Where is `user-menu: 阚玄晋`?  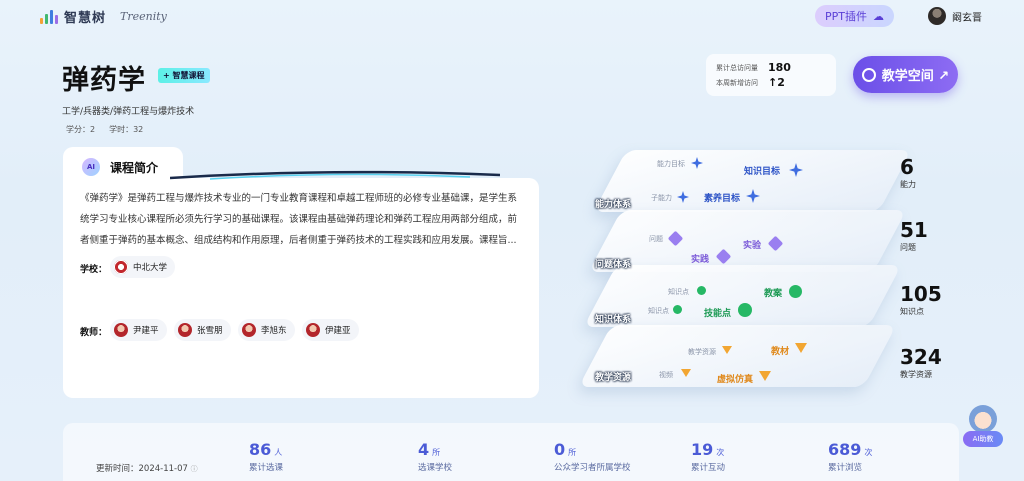 user-menu: 阚玄晋 is located at coordinates (955, 16).